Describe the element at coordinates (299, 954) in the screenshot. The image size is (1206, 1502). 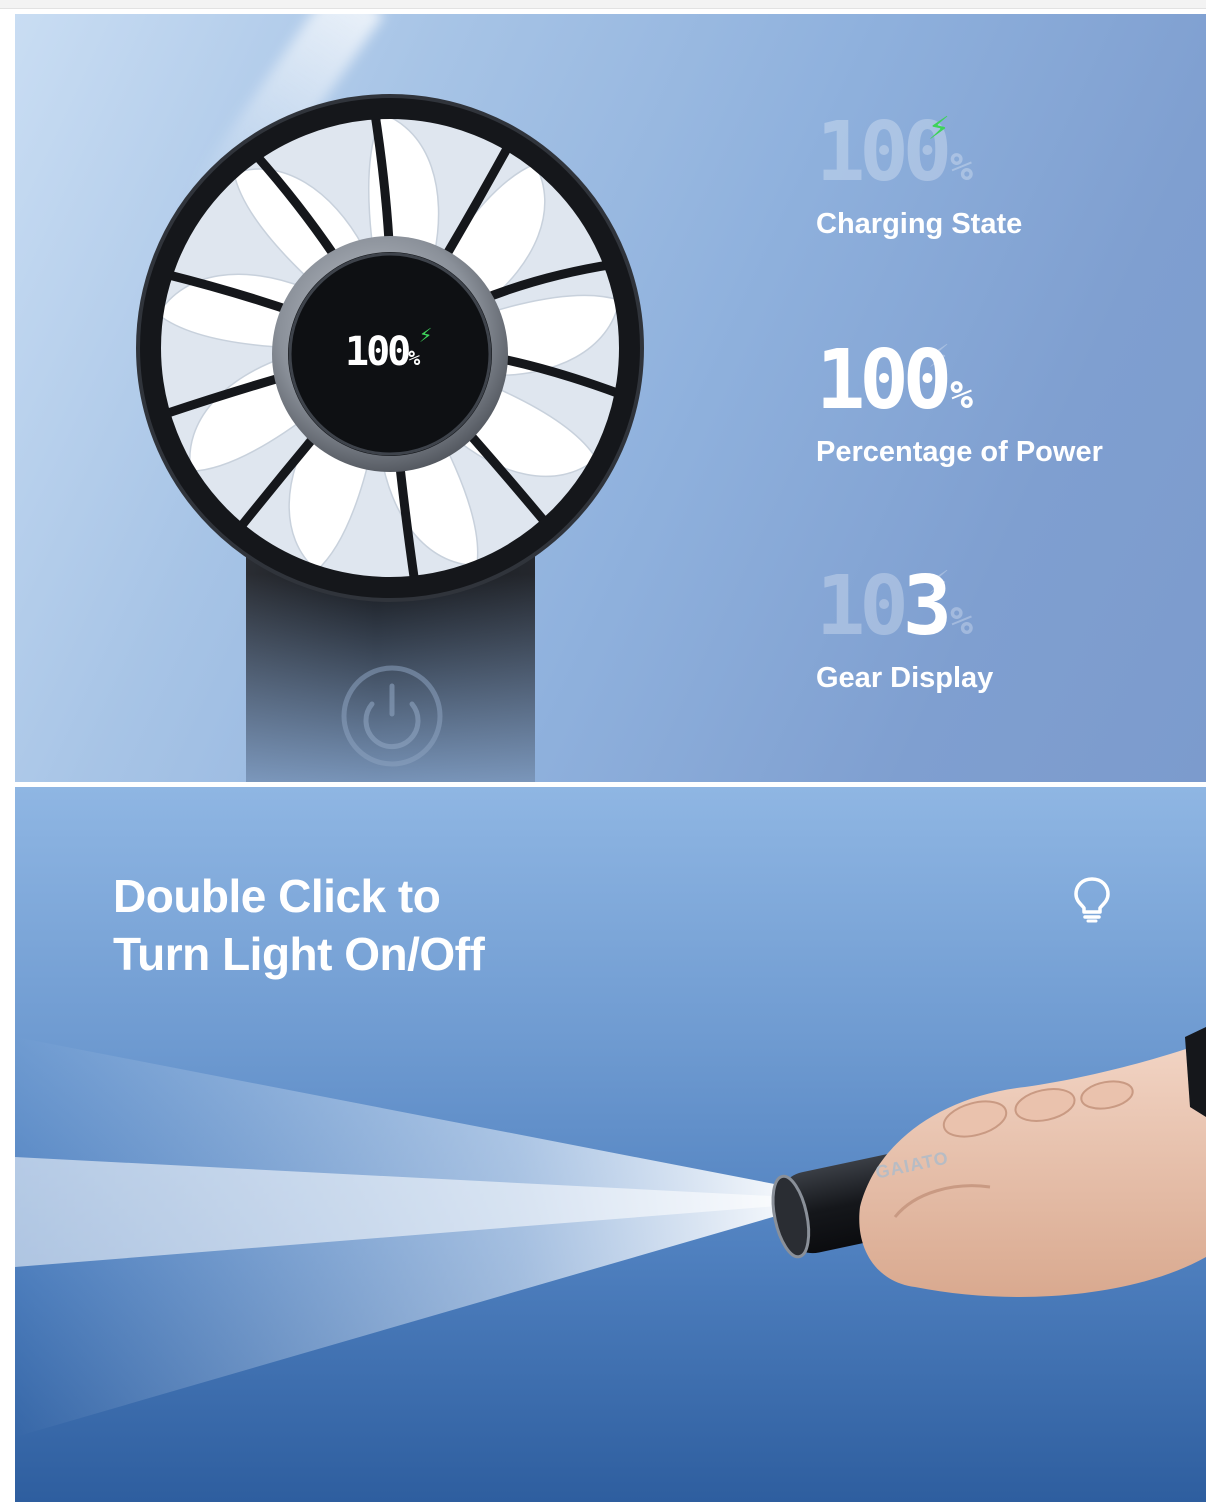
I see `headline-line-2: Turn Light On/Off` at that location.